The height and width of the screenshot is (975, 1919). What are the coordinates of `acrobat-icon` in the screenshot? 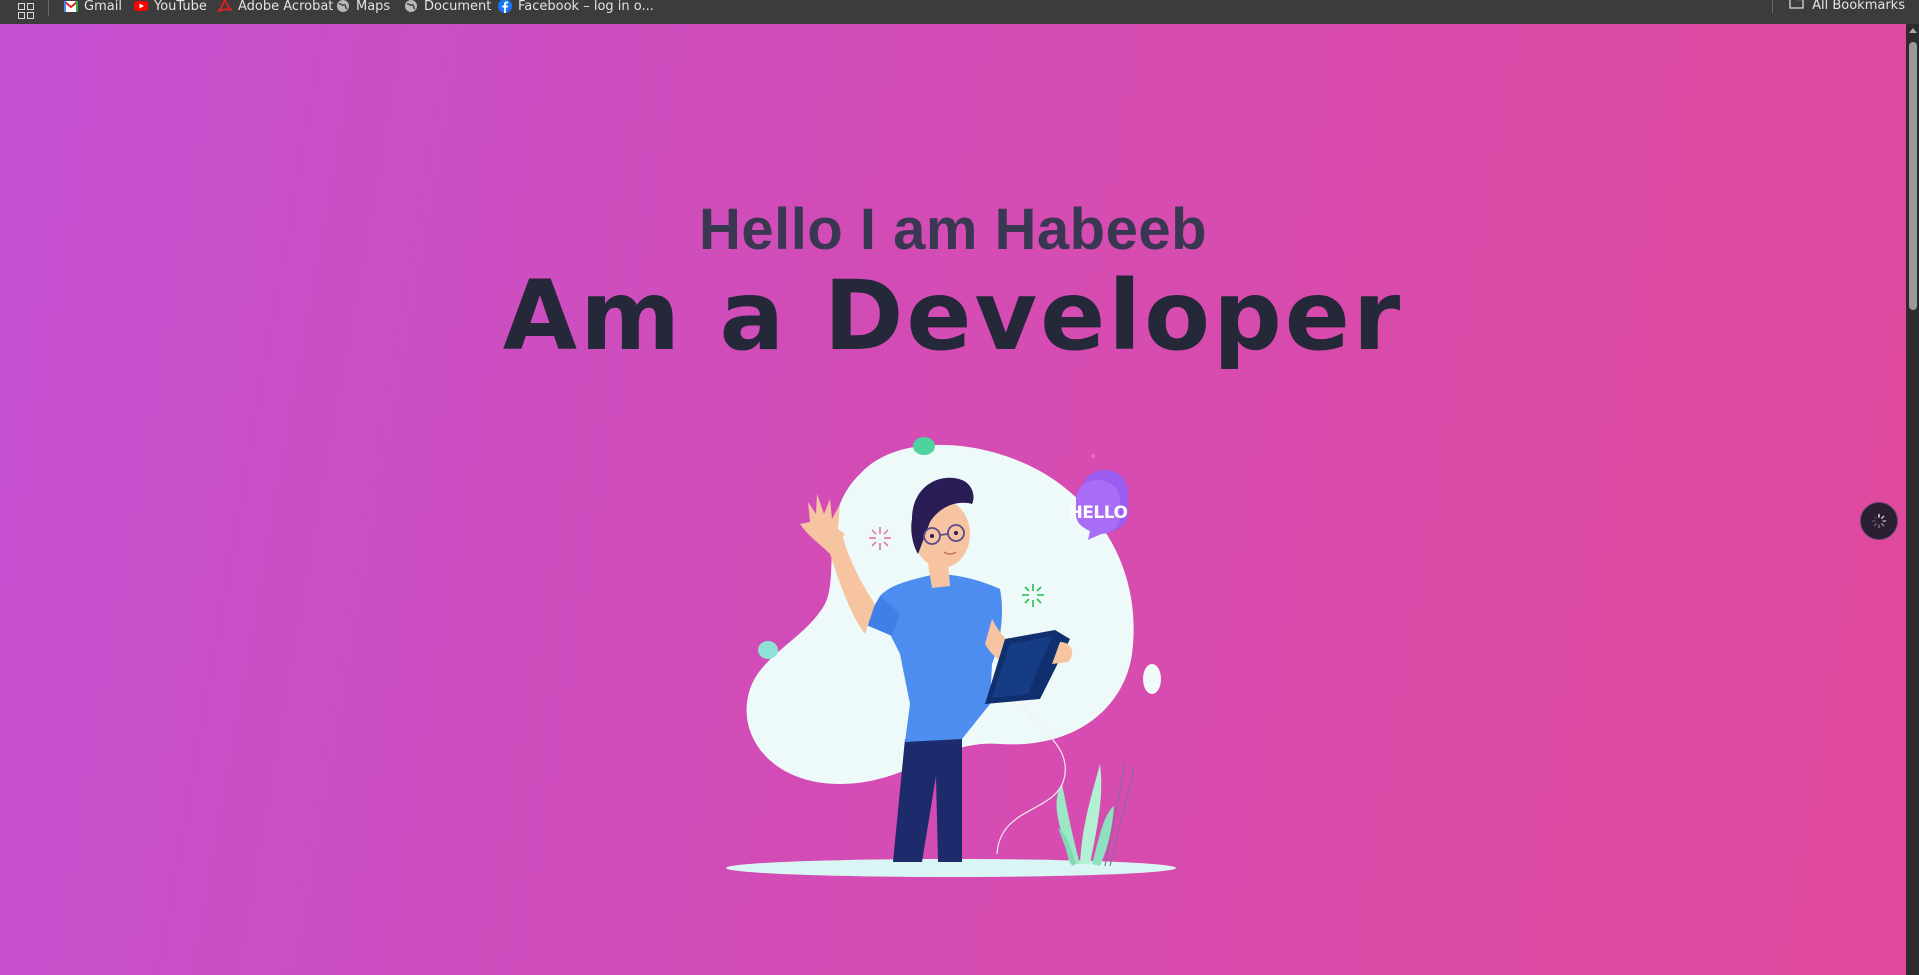 It's located at (225, 6).